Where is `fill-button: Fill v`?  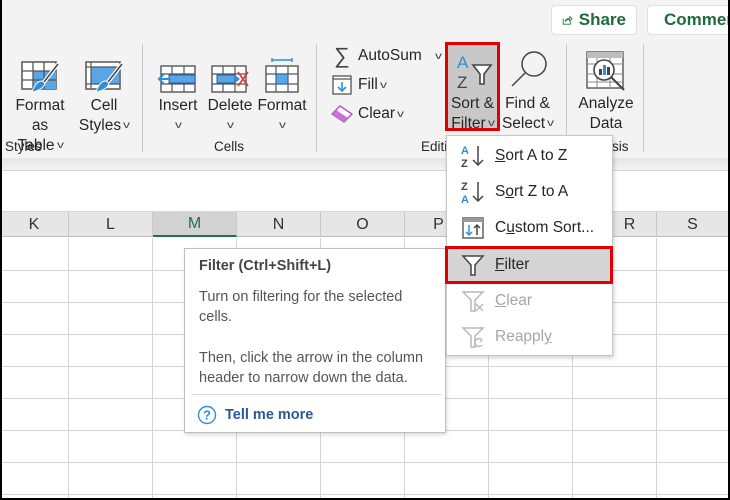 fill-button: Fill v is located at coordinates (359, 85).